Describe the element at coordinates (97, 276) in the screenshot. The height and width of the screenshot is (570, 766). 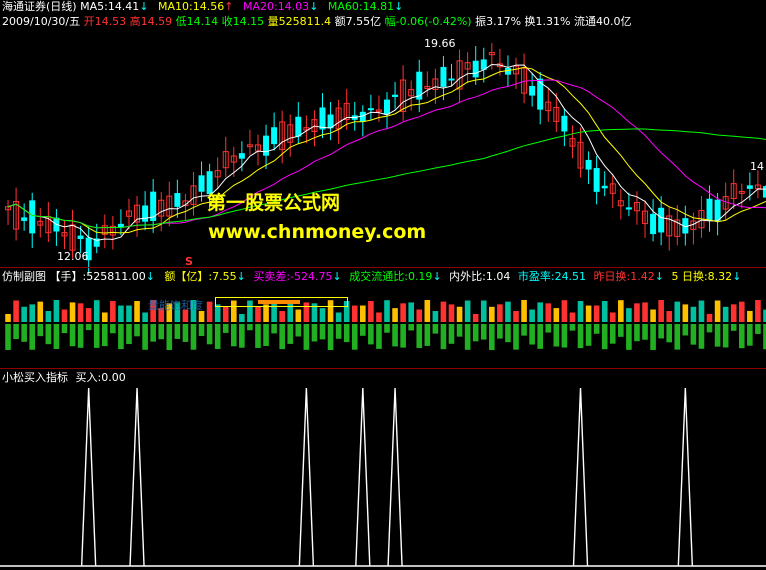
I see `hand-value: 【手】:525811.00` at that location.